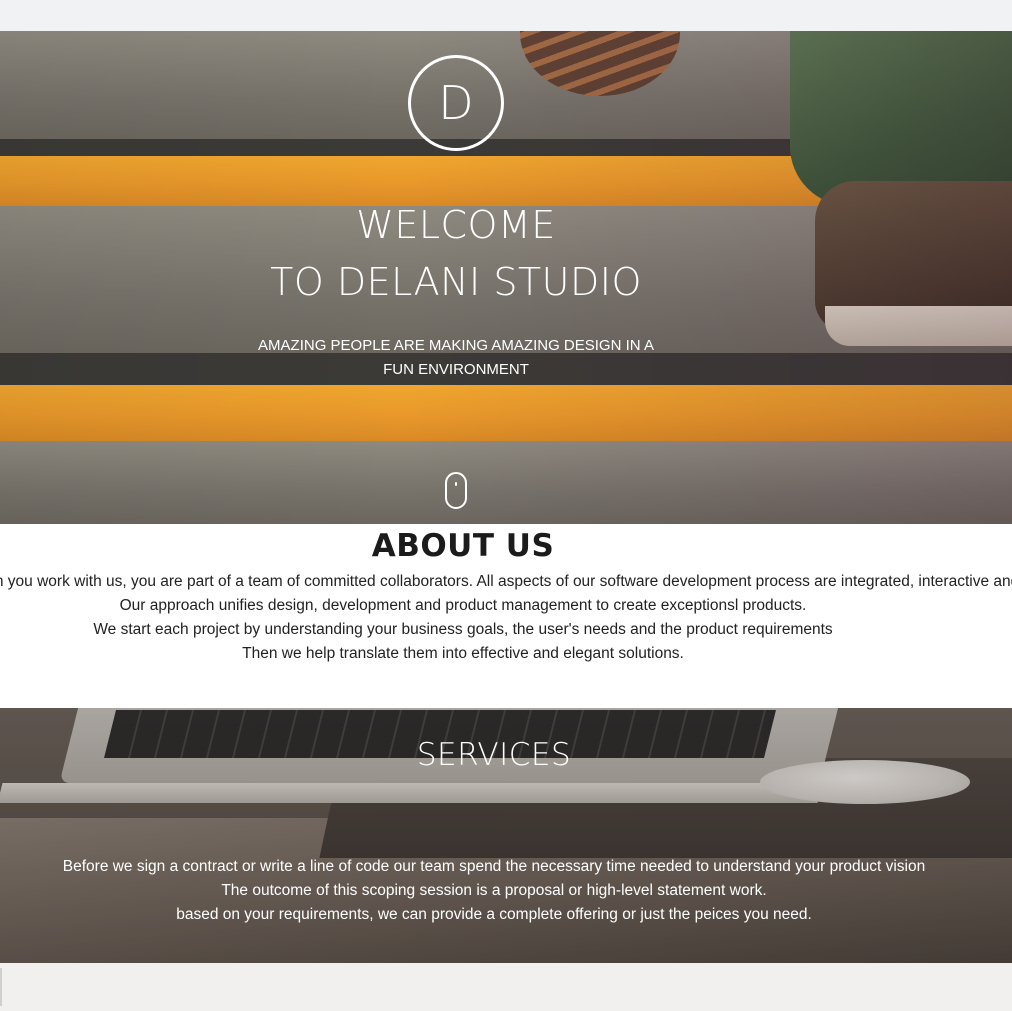 Image resolution: width=1012 pixels, height=1011 pixels. What do you see at coordinates (506, 987) in the screenshot?
I see `bottom-strip` at bounding box center [506, 987].